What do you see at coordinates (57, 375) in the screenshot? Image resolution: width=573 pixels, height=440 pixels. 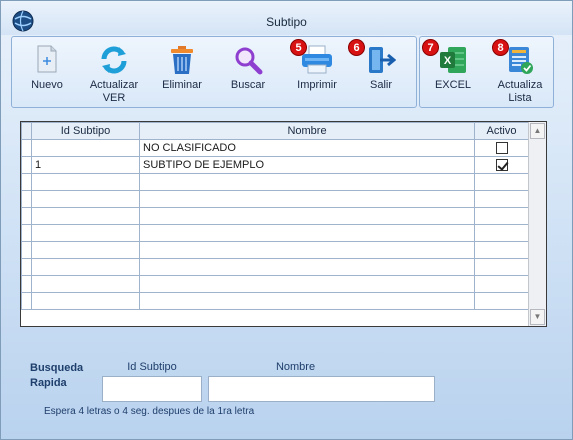 I see `quick-search-title: Busqueda Rapida` at bounding box center [57, 375].